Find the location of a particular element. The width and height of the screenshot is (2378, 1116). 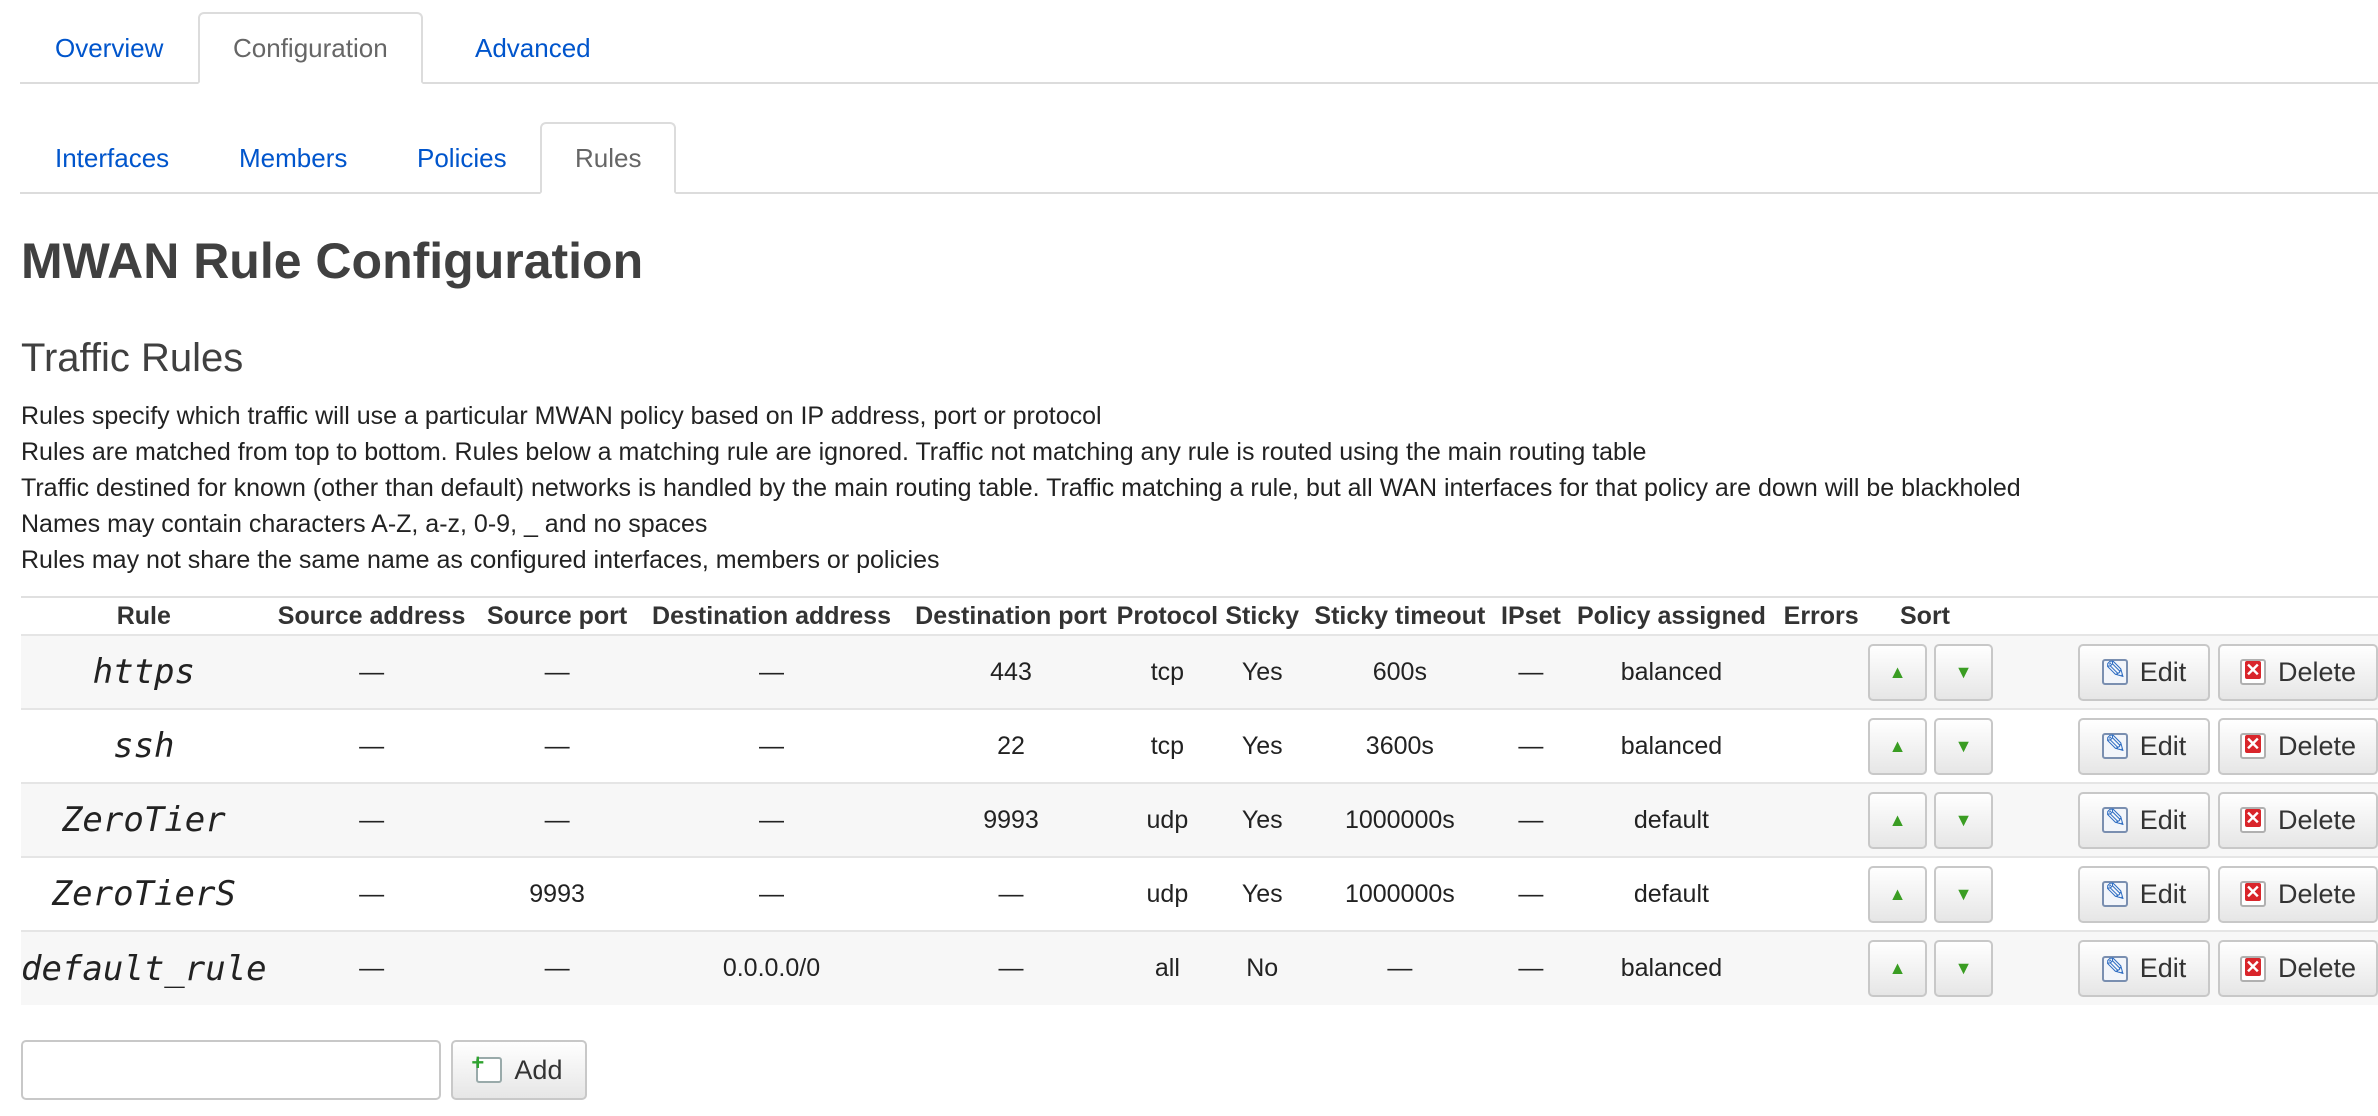

tab-configuration: Configuration is located at coordinates (310, 48).